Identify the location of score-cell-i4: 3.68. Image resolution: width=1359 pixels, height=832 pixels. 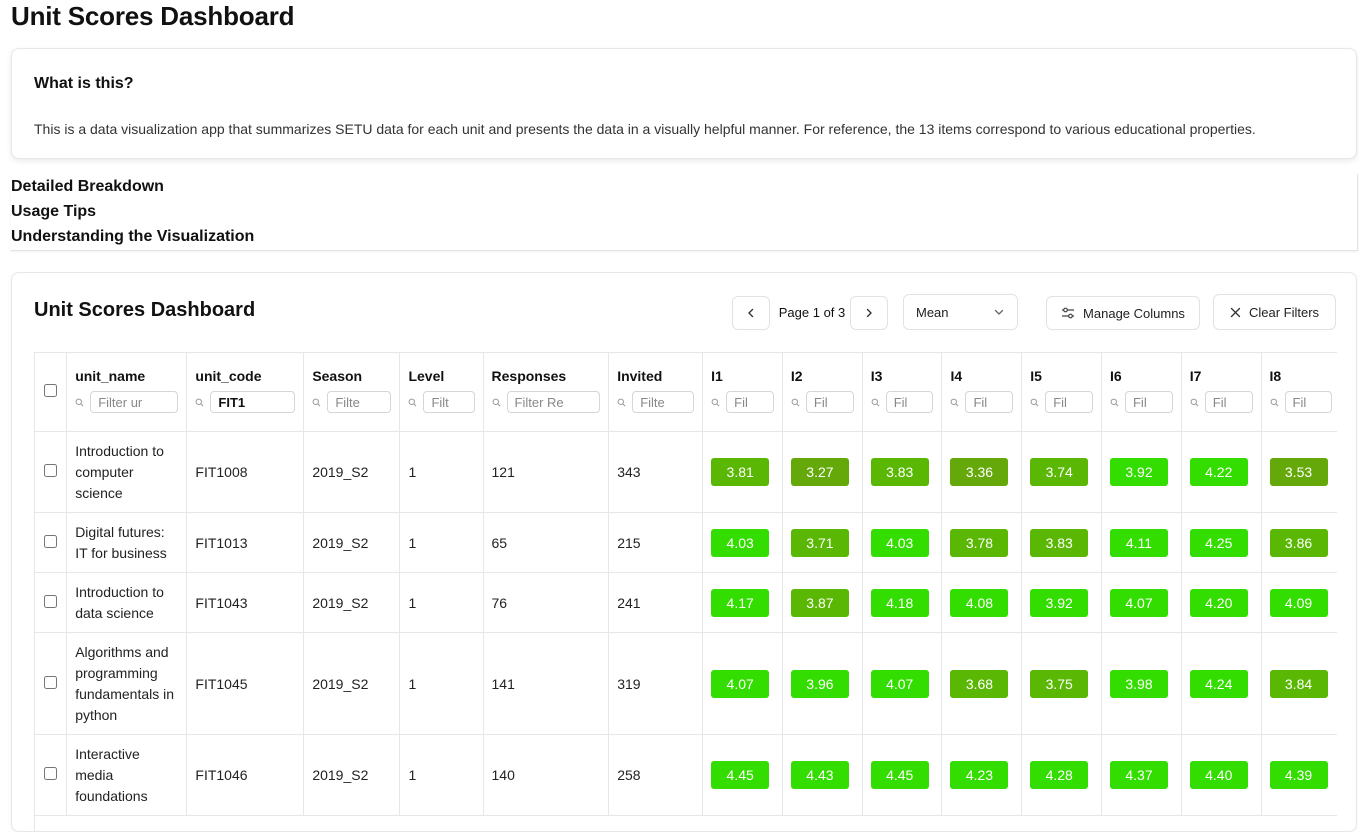
(982, 683).